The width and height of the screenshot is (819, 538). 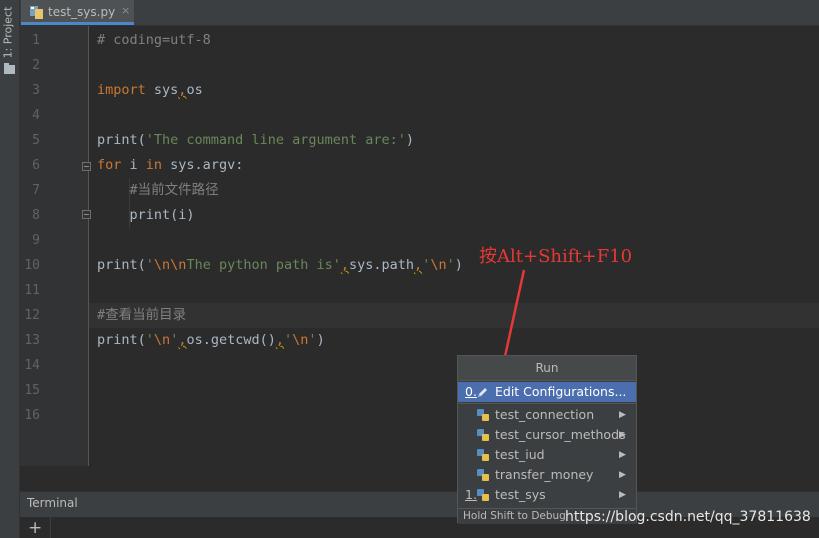 What do you see at coordinates (560, 434) in the screenshot?
I see `menu-item-label: test_cursor_methods` at bounding box center [560, 434].